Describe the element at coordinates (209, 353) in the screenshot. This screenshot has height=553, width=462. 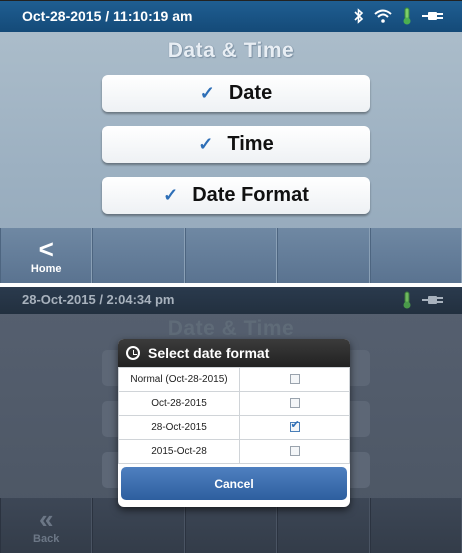
I see `dialog-title: Select date format` at that location.